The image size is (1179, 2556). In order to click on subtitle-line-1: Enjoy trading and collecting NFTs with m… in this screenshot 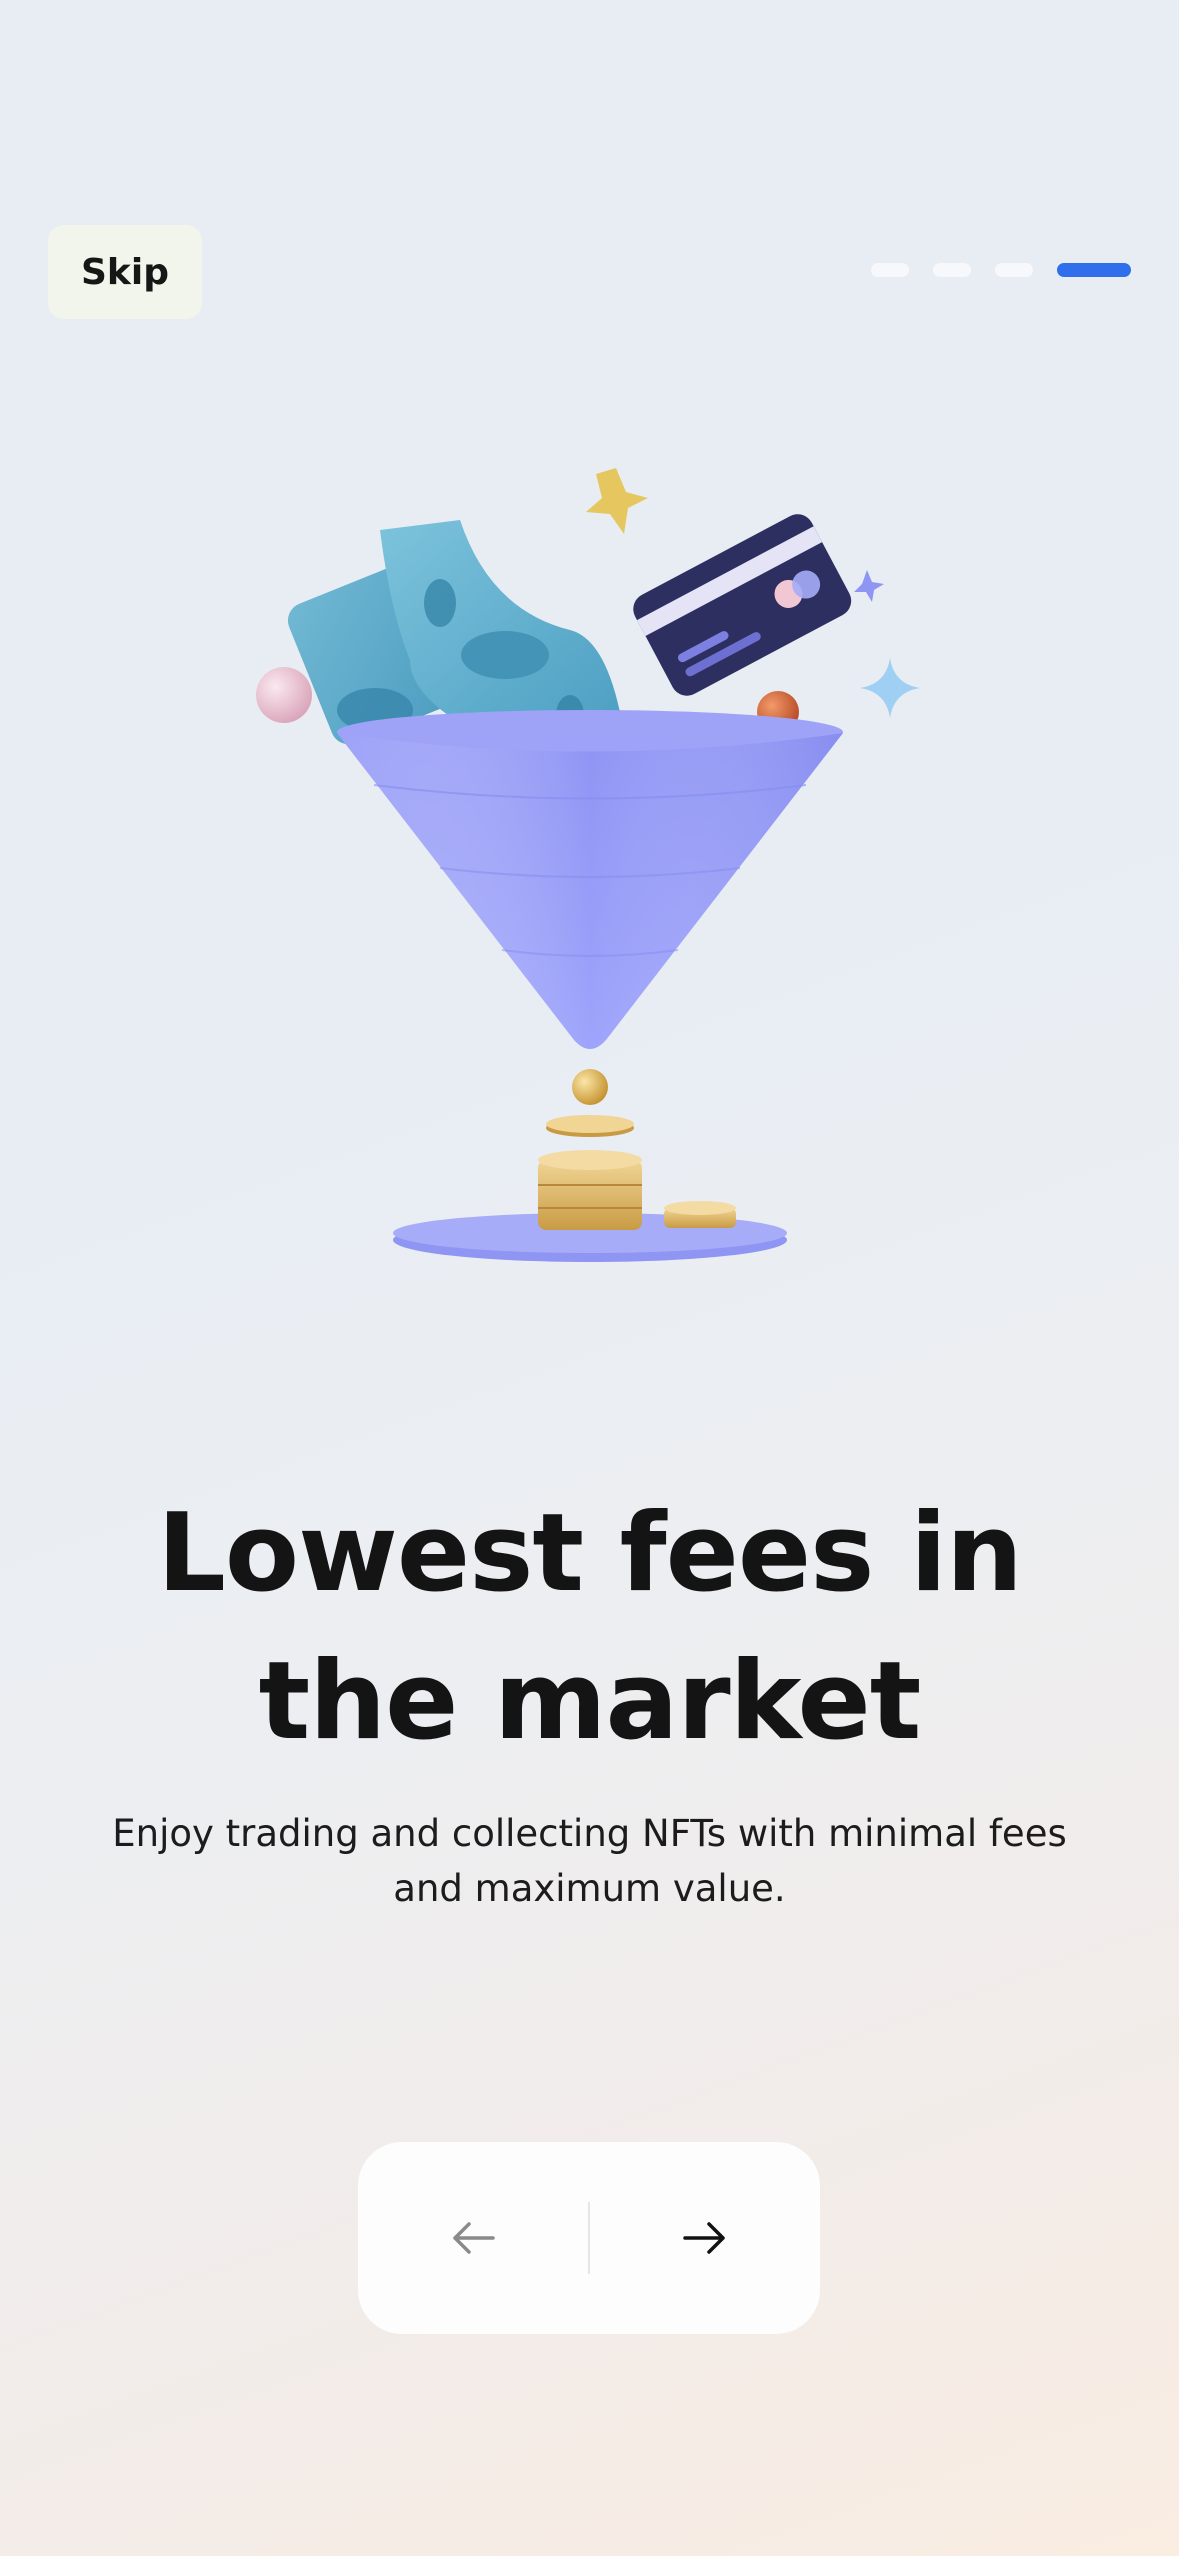, I will do `click(589, 1833)`.